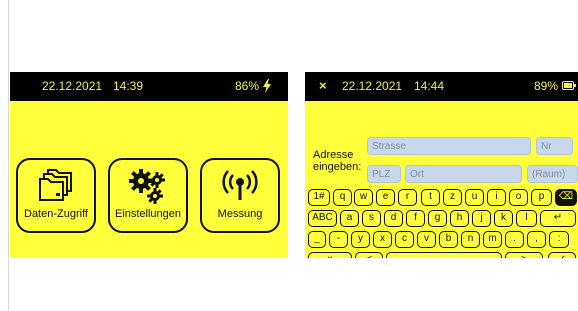  What do you see at coordinates (322, 218) in the screenshot?
I see `shift-key: ABC` at bounding box center [322, 218].